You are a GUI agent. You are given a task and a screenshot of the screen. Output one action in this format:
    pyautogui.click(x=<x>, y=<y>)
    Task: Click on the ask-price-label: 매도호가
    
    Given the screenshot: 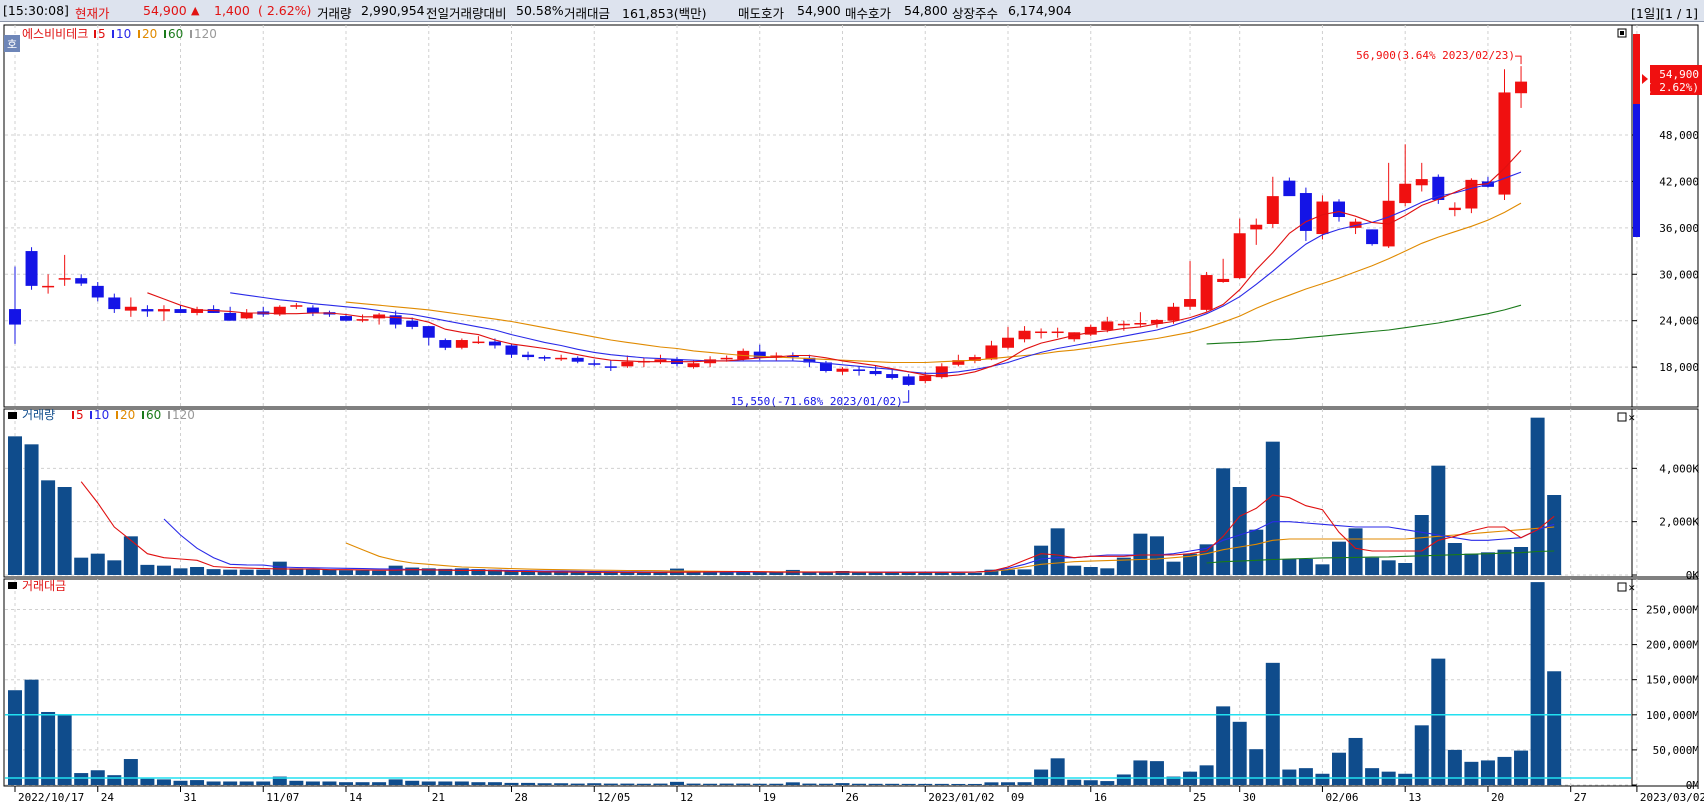 What is the action you would take?
    pyautogui.click(x=761, y=13)
    